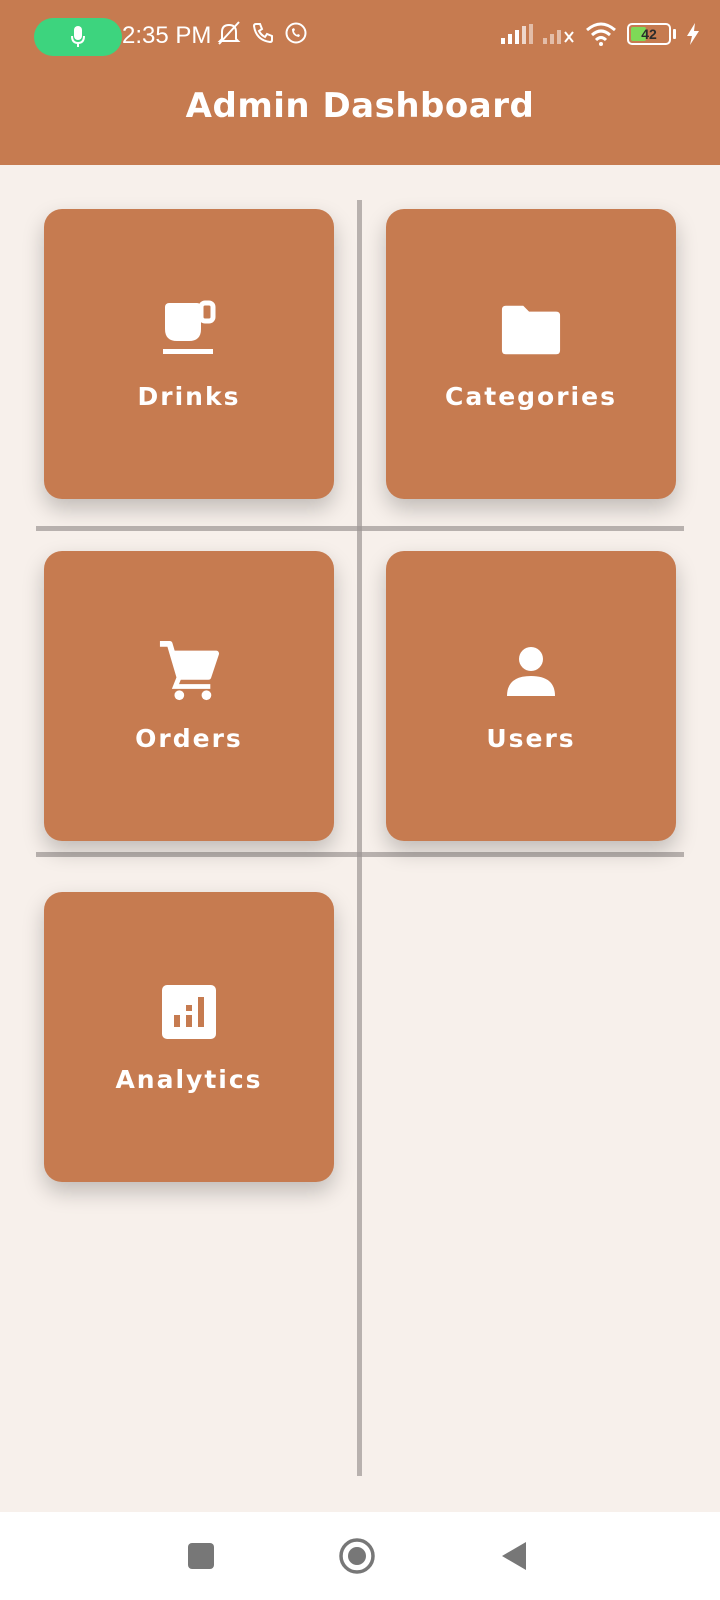  What do you see at coordinates (189, 327) in the screenshot?
I see `coffee-cup-icon` at bounding box center [189, 327].